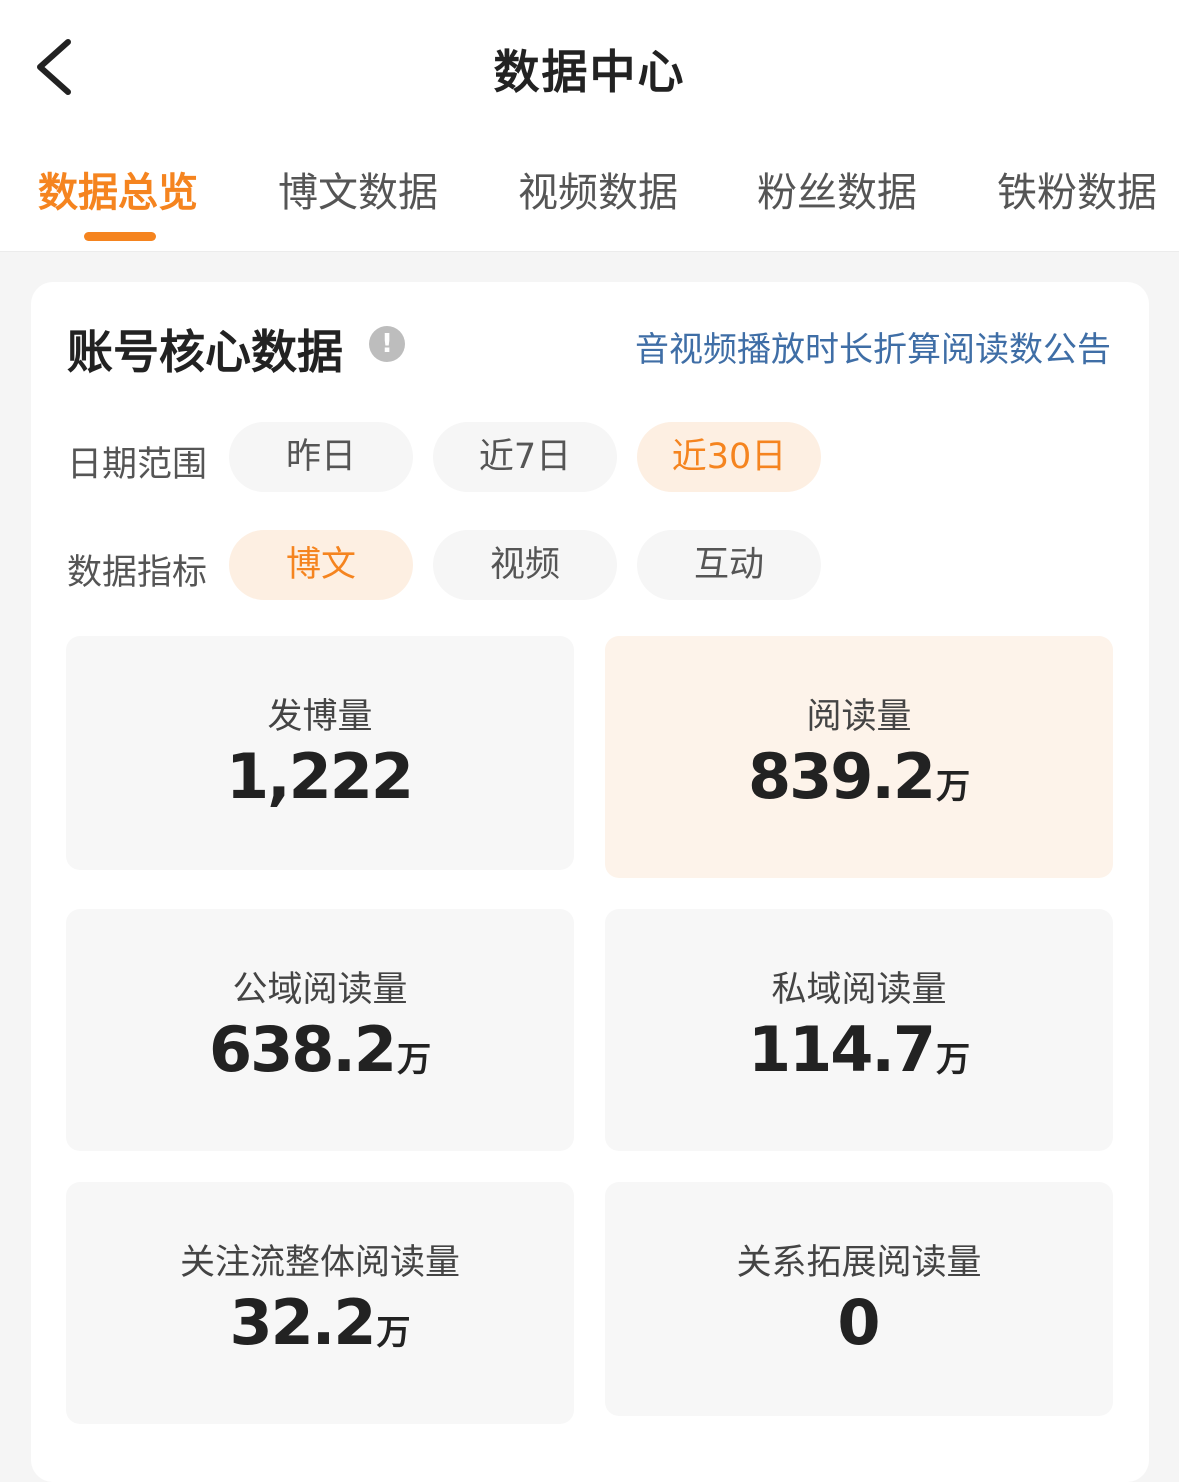 Image resolution: width=1179 pixels, height=1482 pixels. What do you see at coordinates (729, 565) in the screenshot?
I see `metric-chip-interaction: 互动` at bounding box center [729, 565].